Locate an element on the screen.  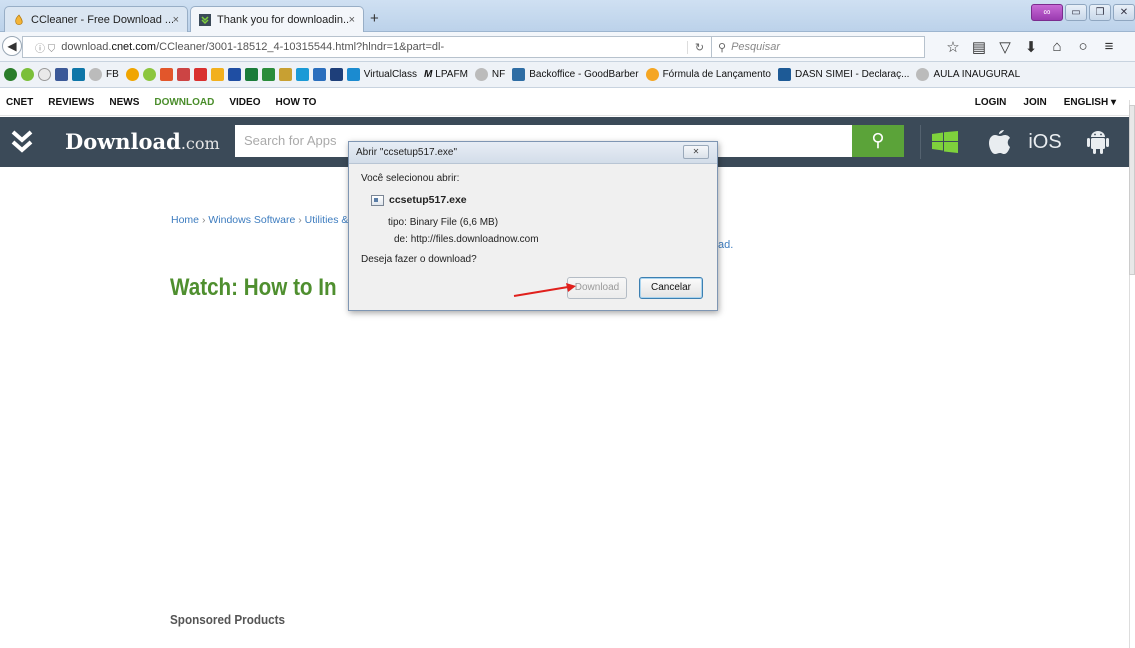
new-tab-button: + is located at coordinates (374, 18).